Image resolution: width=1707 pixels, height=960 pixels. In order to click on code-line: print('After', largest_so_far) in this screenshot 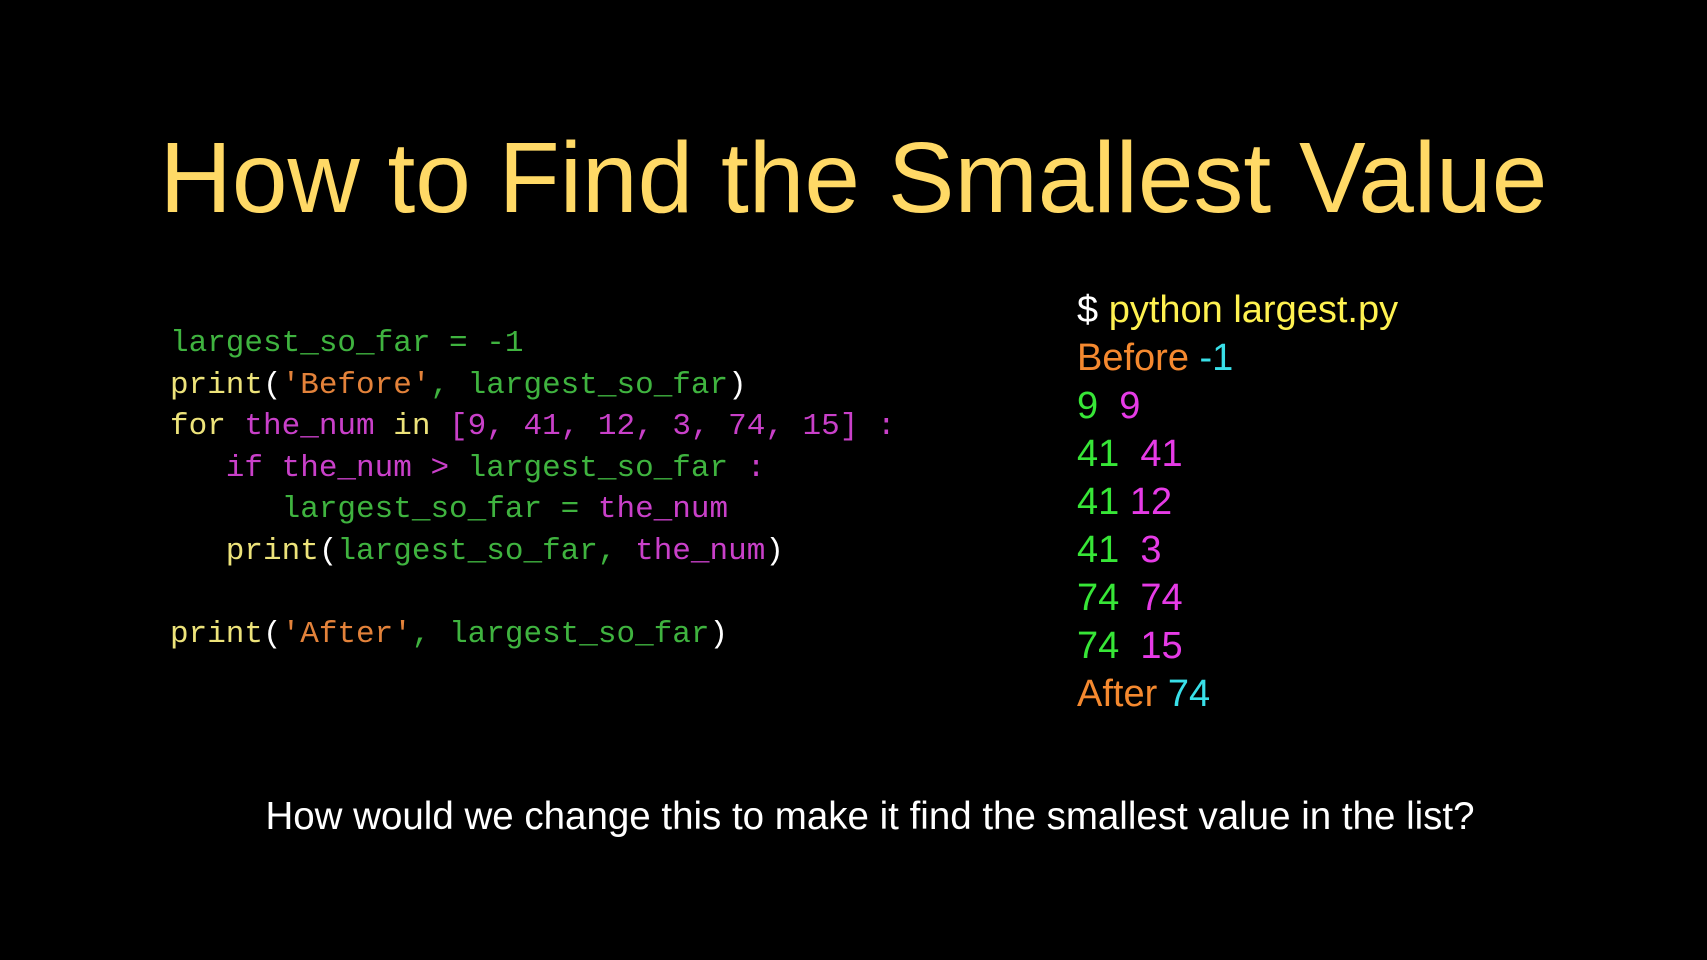, I will do `click(533, 635)`.